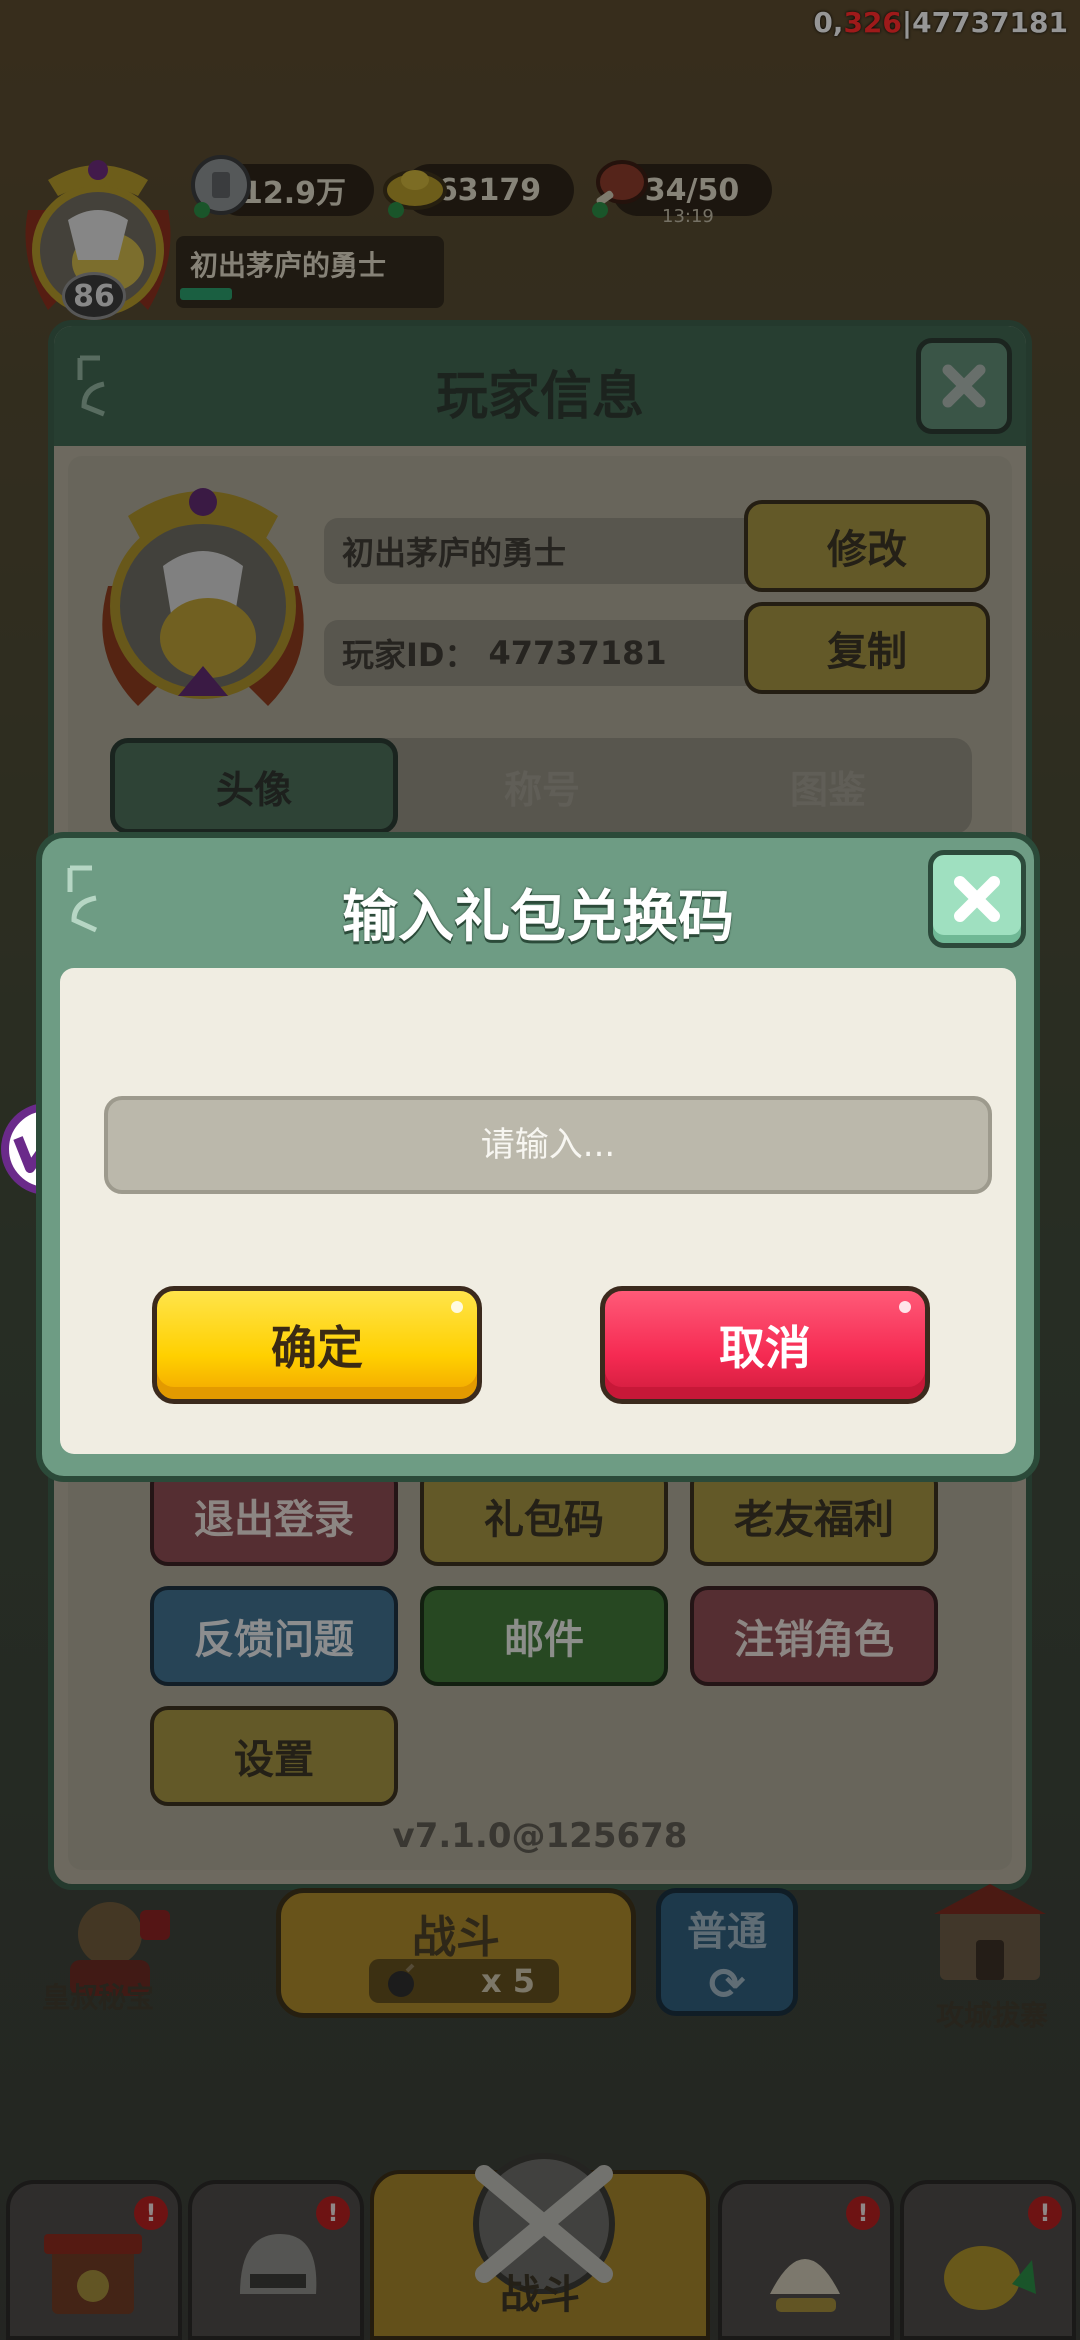 The image size is (1080, 2340). What do you see at coordinates (765, 1345) in the screenshot?
I see `cancel-button: 取消` at bounding box center [765, 1345].